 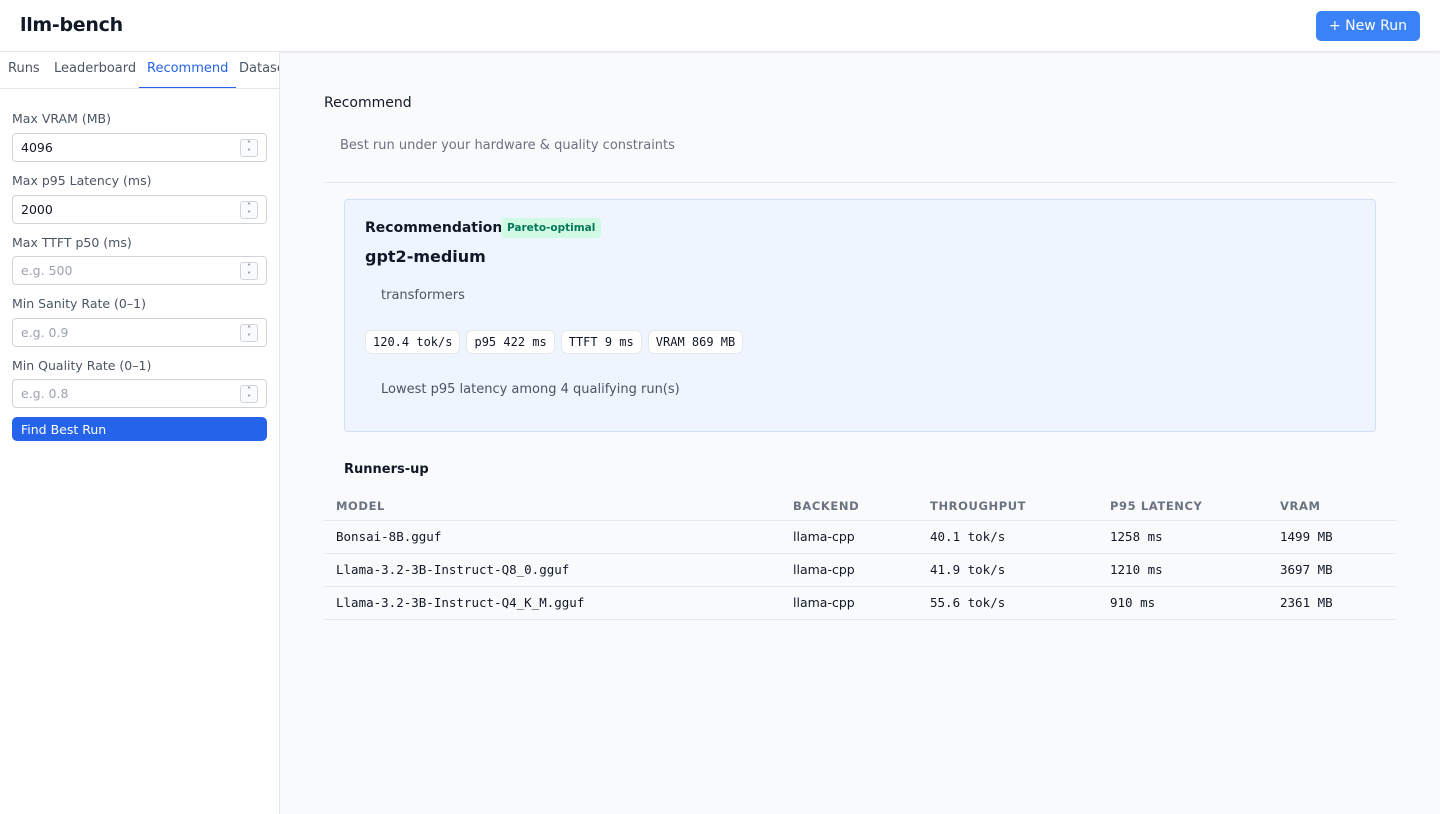 I want to click on recommendation-heading: Recommendation, so click(x=434, y=228).